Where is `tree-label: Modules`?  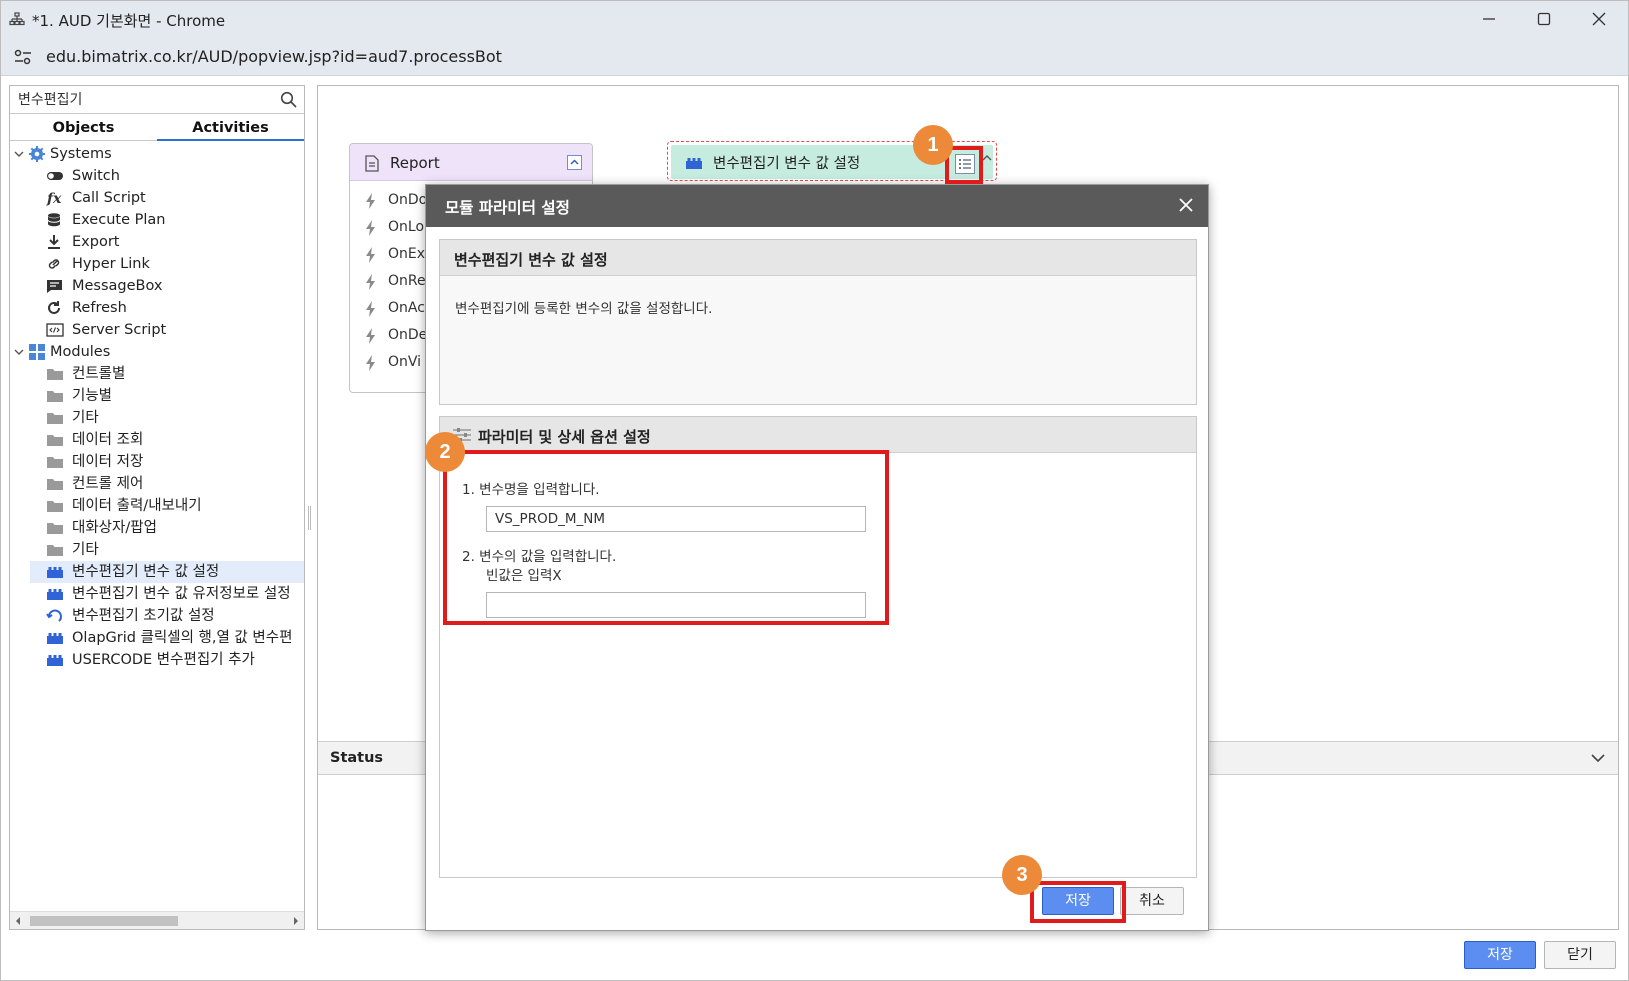 tree-label: Modules is located at coordinates (80, 352).